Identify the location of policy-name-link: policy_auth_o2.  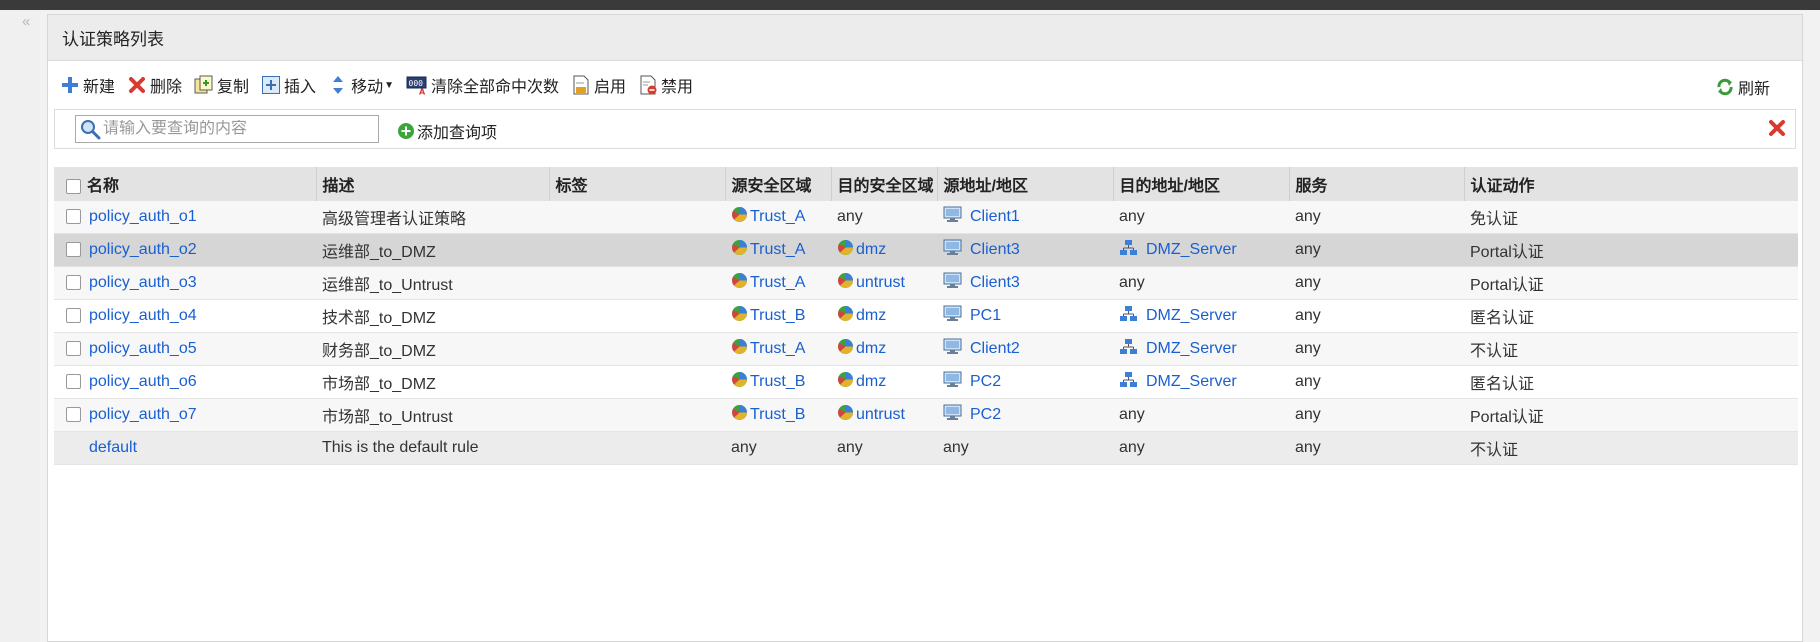
(143, 249).